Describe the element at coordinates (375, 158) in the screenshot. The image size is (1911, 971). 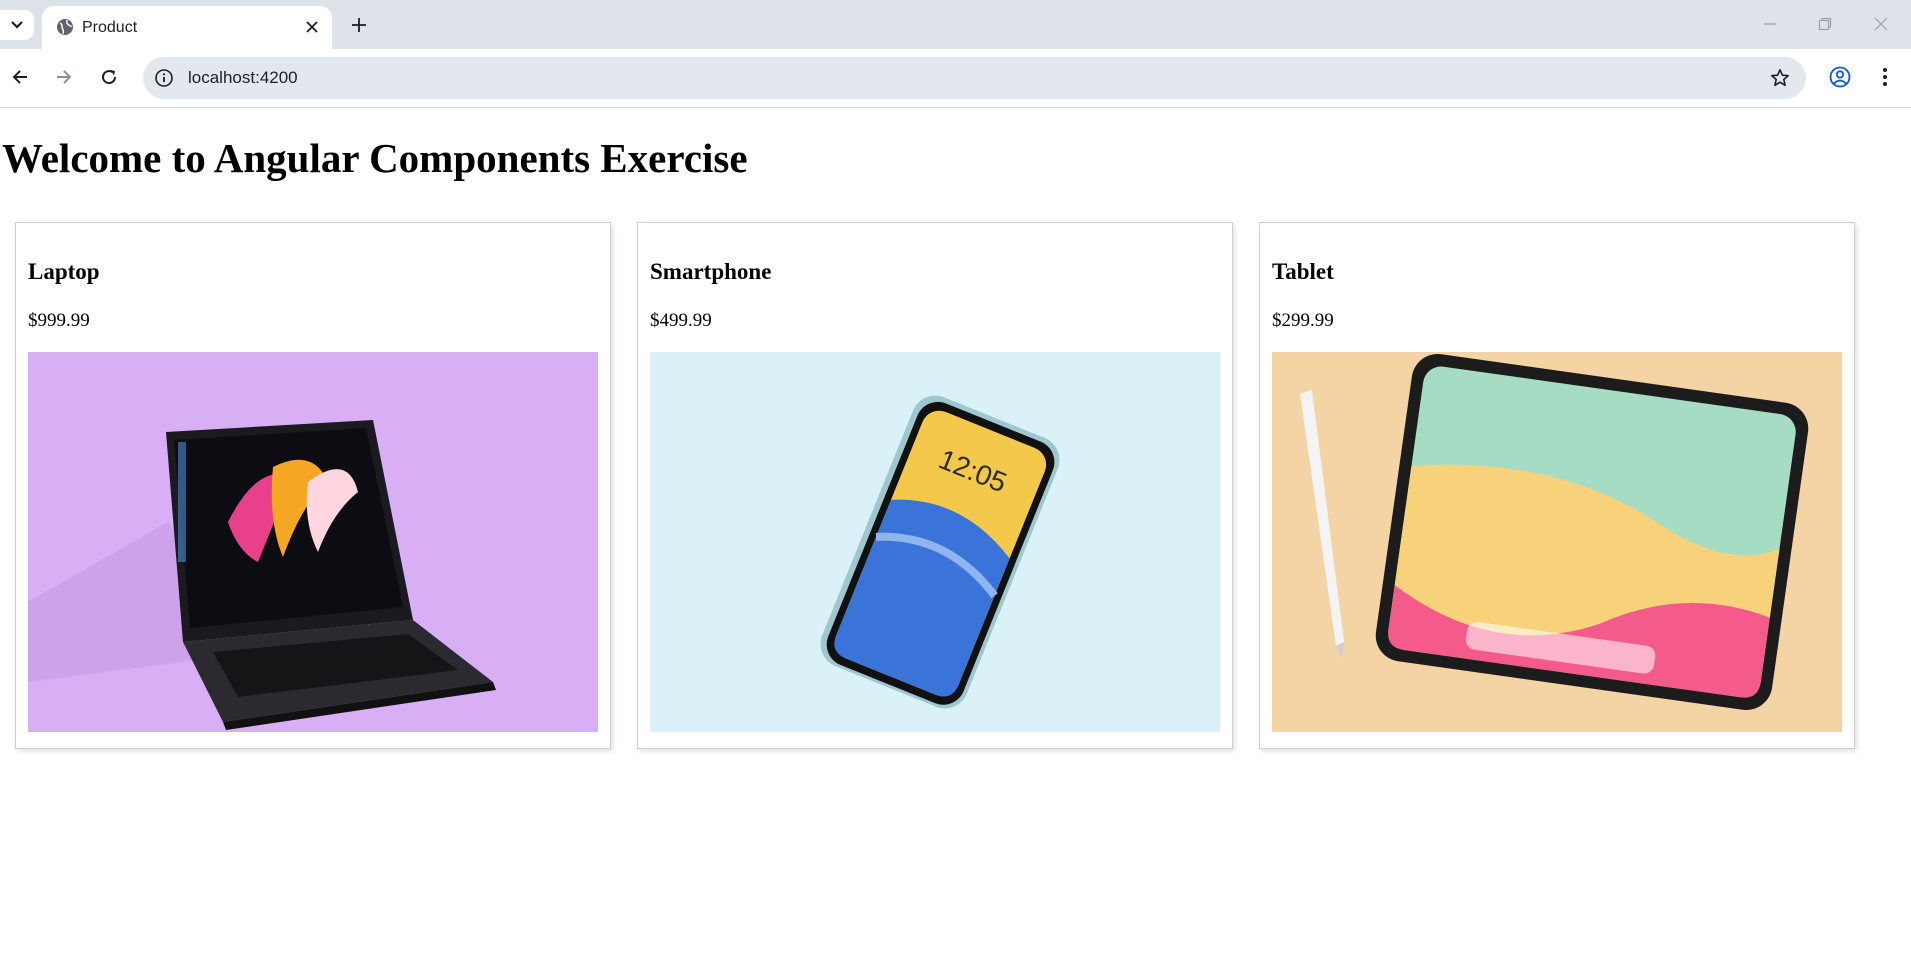
I see `page-heading: Welcome to Angular Components Exercise` at that location.